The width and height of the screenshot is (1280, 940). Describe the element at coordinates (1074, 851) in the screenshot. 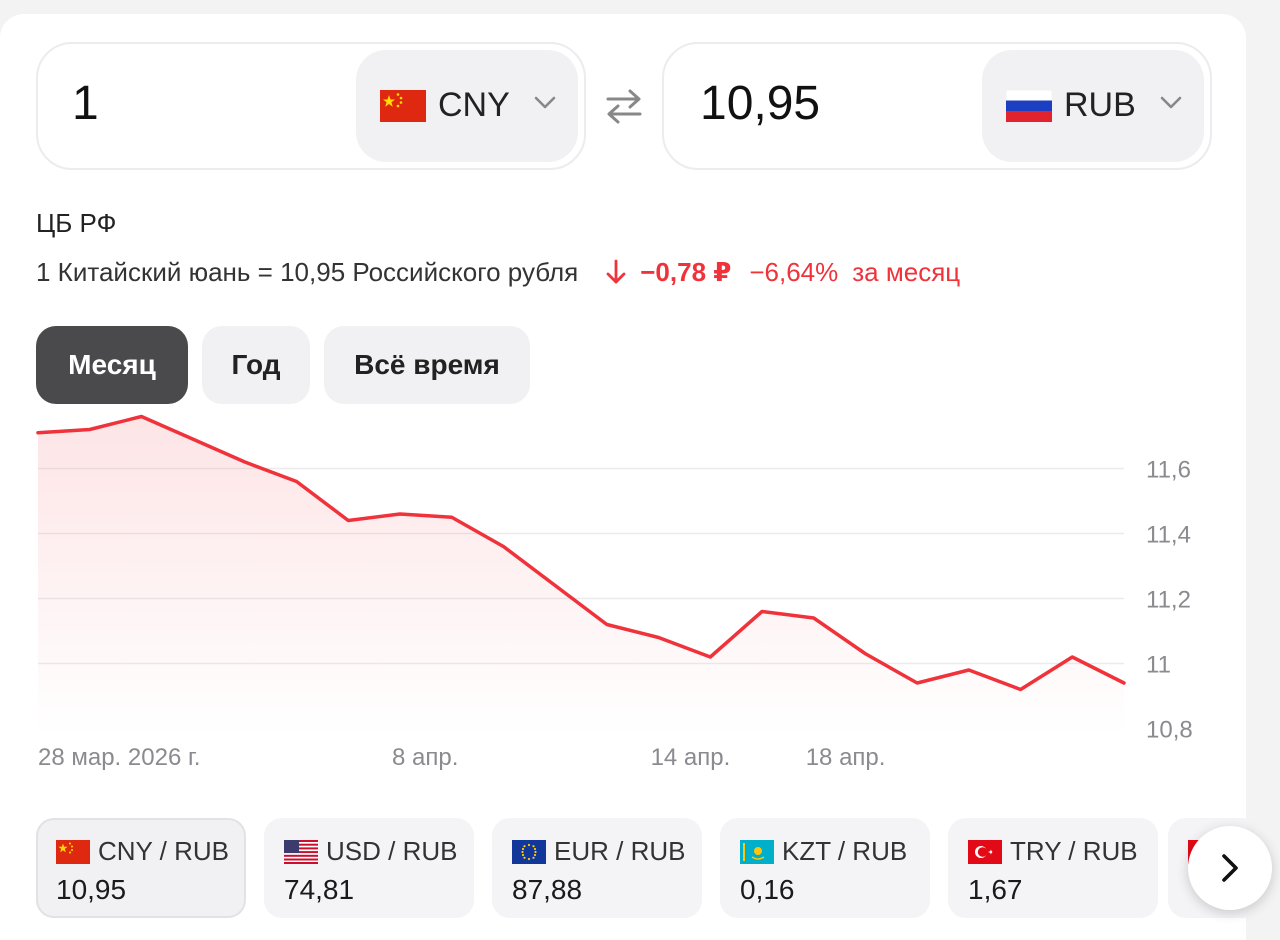

I see `pair-name: TRY / RUB` at that location.